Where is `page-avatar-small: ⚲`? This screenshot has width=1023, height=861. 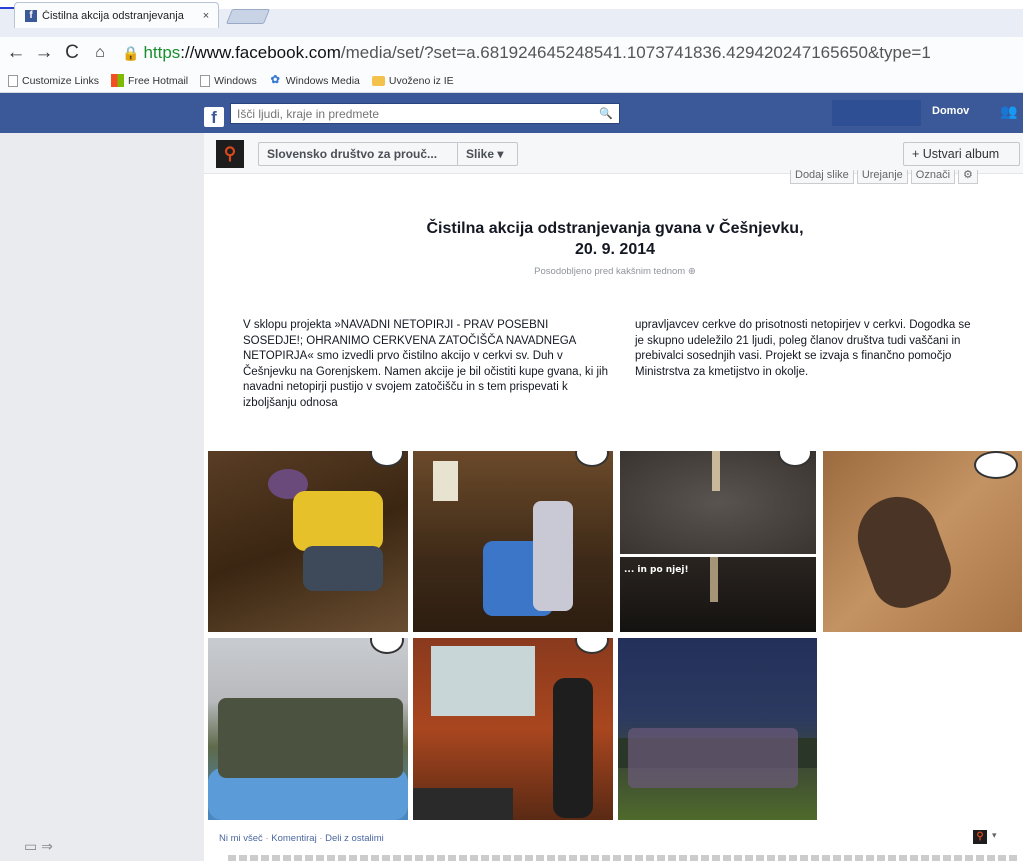 page-avatar-small: ⚲ is located at coordinates (980, 837).